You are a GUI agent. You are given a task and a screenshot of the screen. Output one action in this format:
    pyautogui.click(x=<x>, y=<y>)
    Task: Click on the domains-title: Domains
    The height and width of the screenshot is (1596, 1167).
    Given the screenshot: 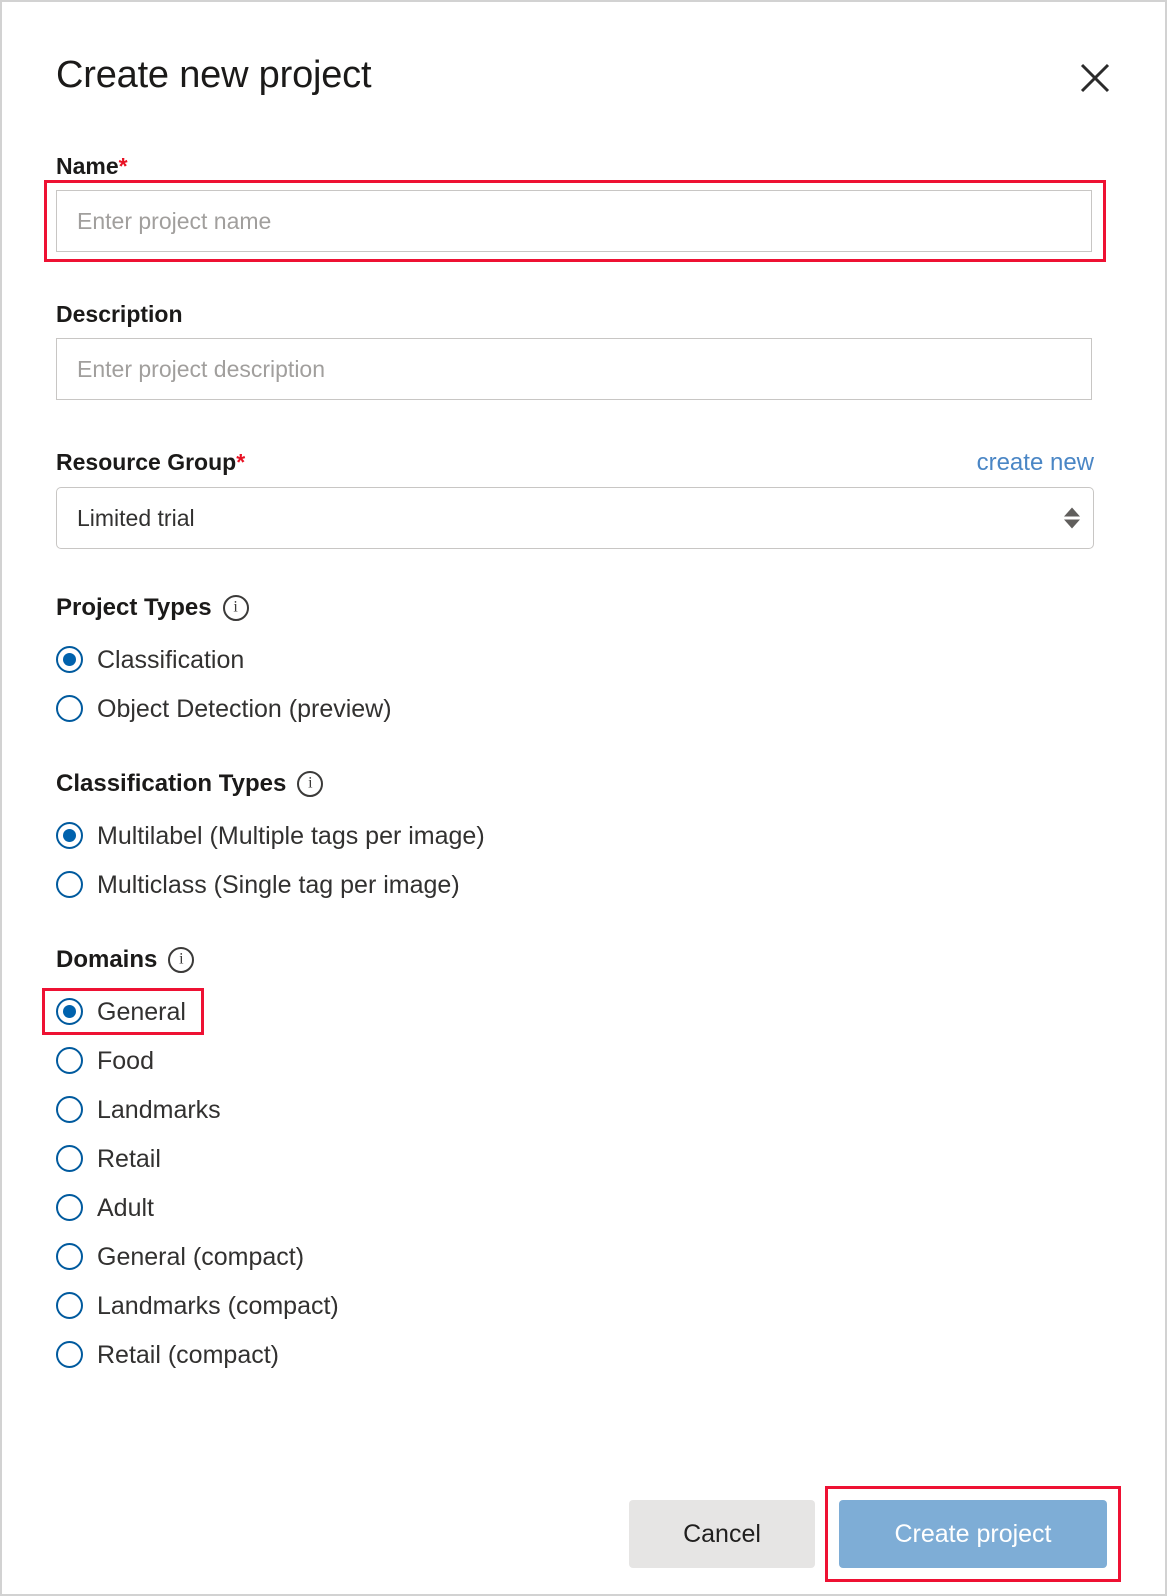 What is the action you would take?
    pyautogui.click(x=107, y=959)
    